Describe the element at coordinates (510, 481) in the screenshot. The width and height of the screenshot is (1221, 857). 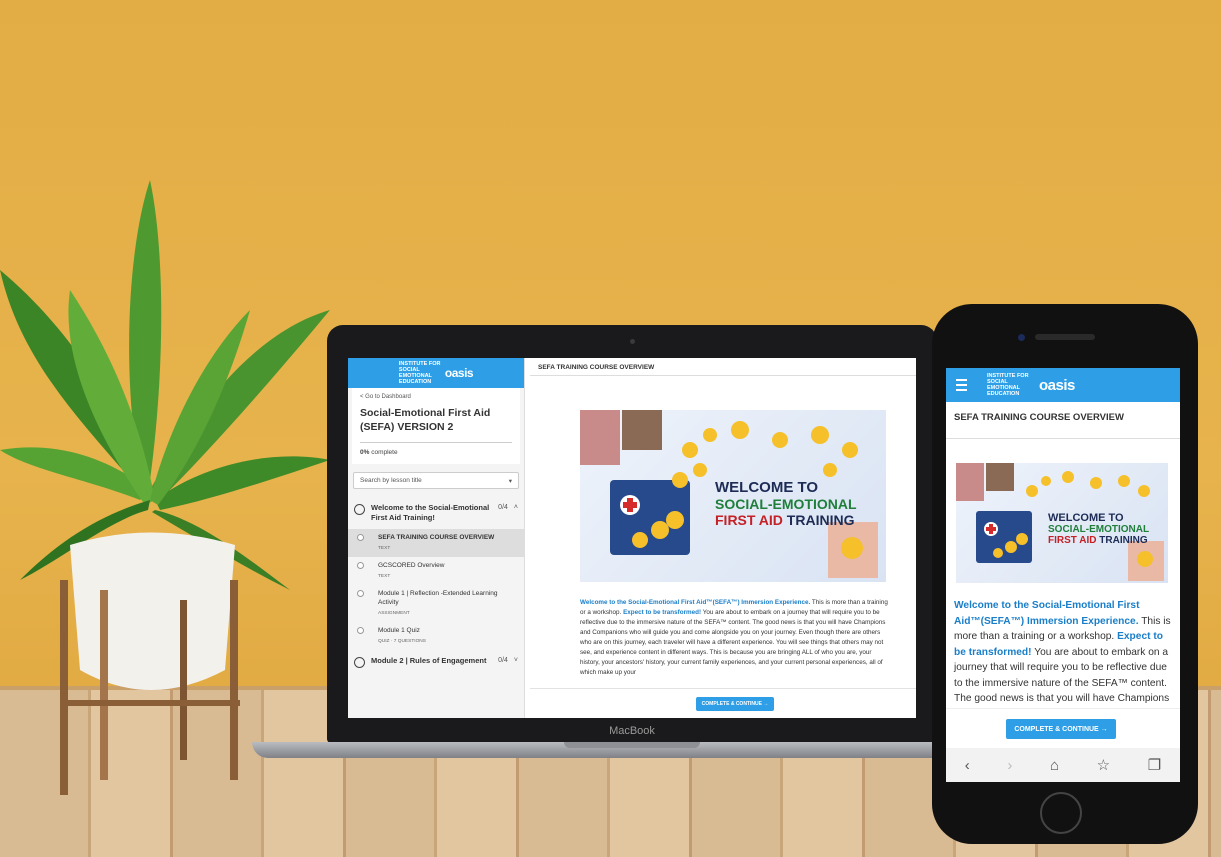
I see `chevron-down-icon: ▾` at that location.